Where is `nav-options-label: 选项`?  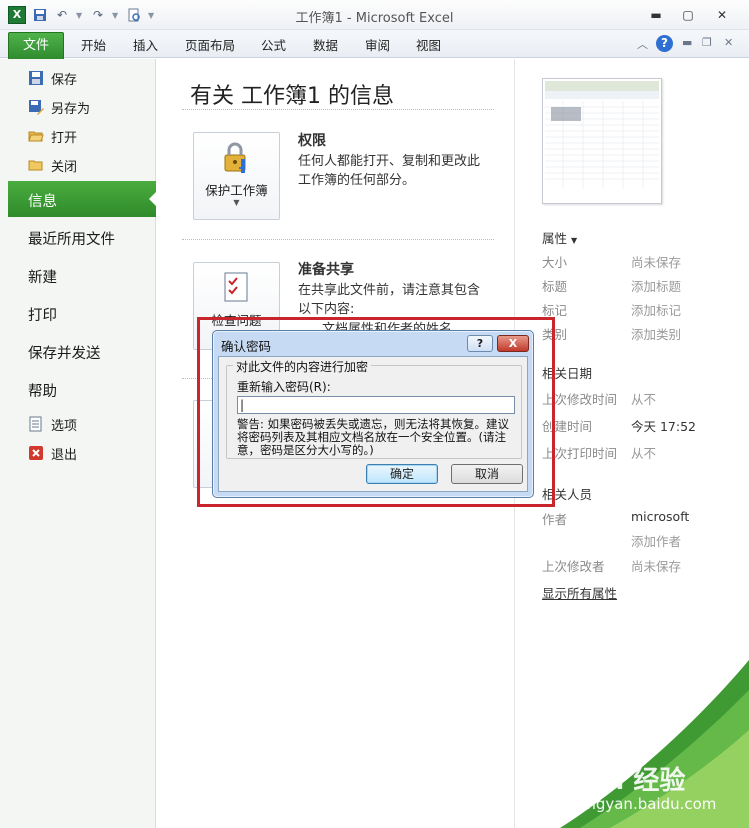 nav-options-label: 选项 is located at coordinates (64, 426).